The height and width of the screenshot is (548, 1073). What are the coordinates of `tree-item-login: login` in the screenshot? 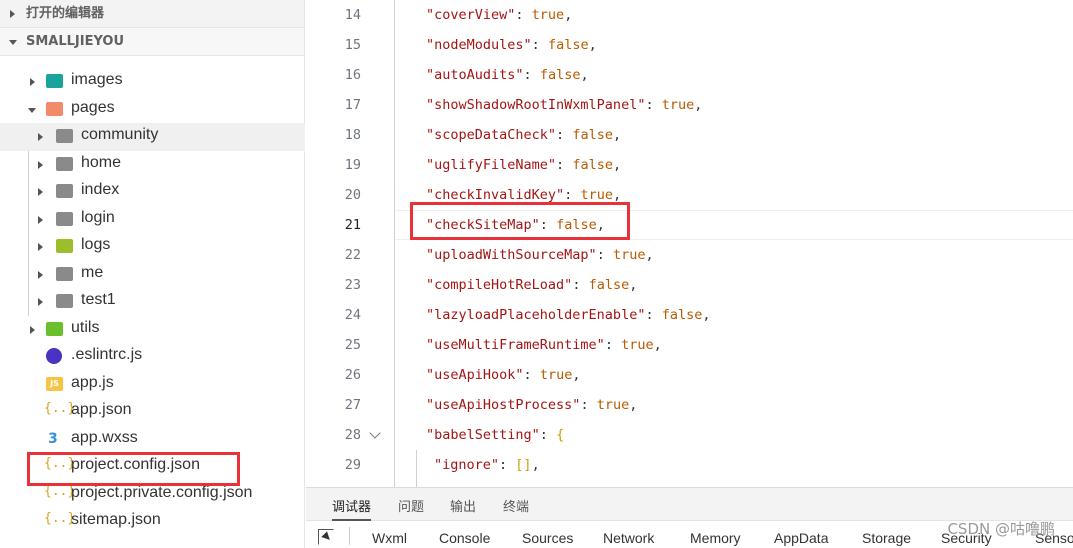 It's located at (152, 220).